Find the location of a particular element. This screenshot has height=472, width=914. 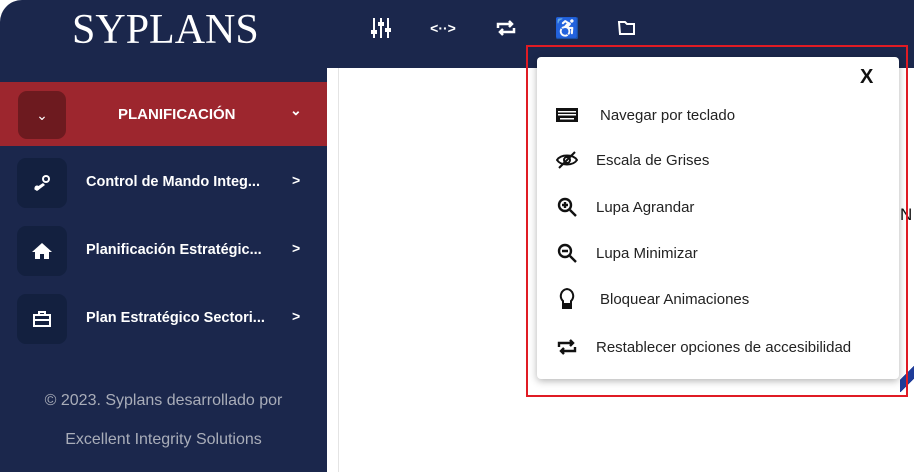

arrows-horizontal-icon: <··> is located at coordinates (443, 28).